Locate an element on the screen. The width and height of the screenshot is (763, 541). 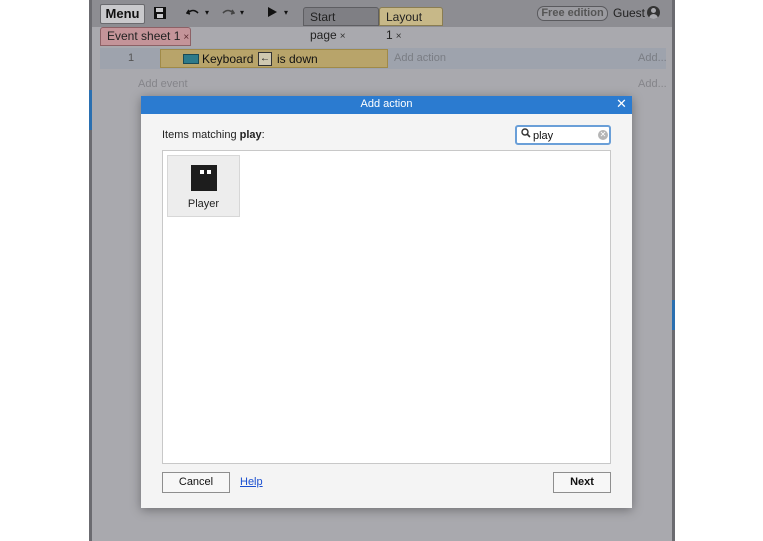
condition-object: Keyboard is located at coordinates (228, 59).